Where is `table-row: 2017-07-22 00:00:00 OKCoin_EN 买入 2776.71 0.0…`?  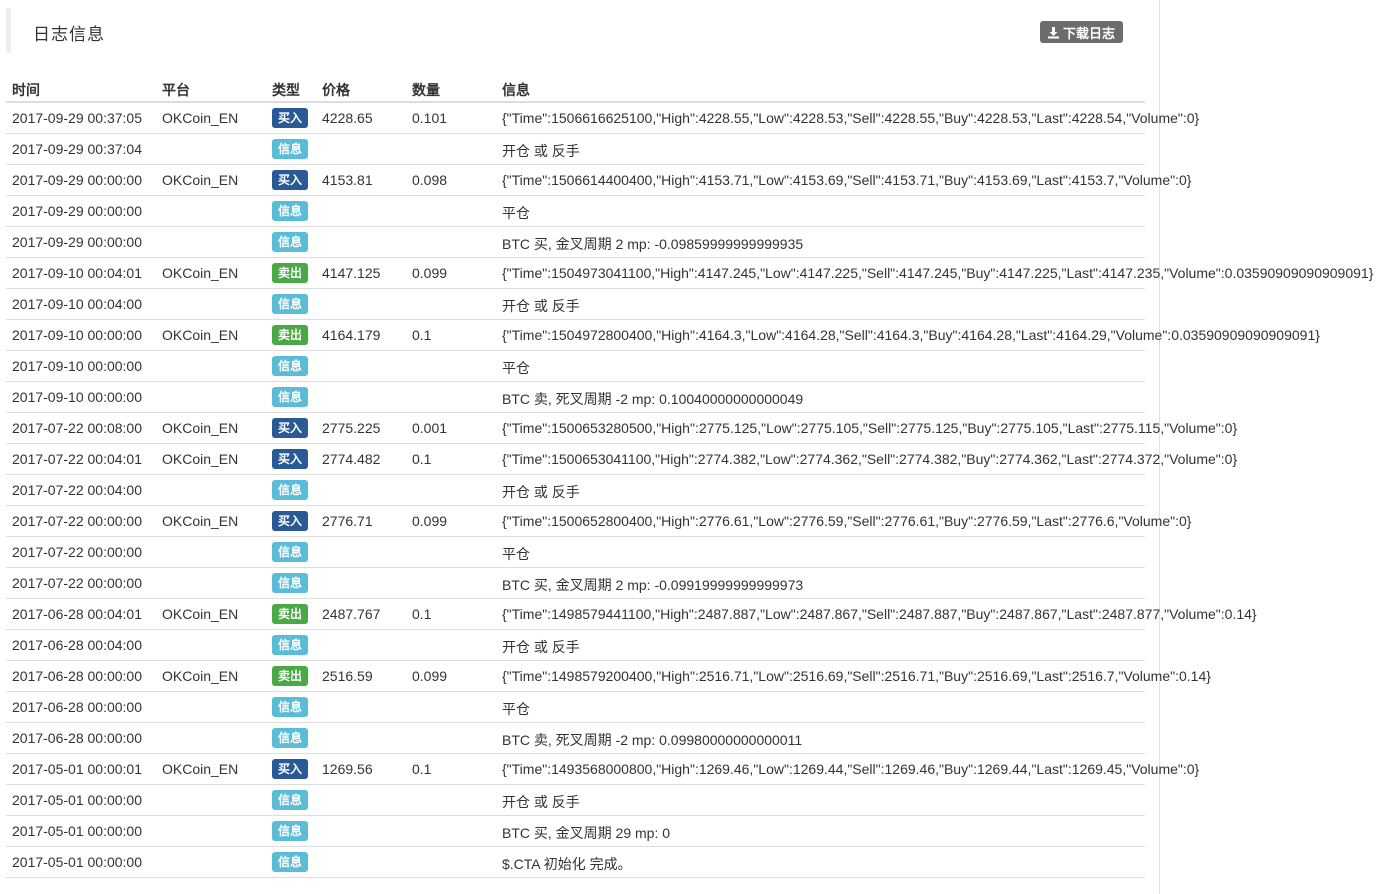
table-row: 2017-07-22 00:00:00 OKCoin_EN 买入 2776.71 0.0… is located at coordinates (598, 521).